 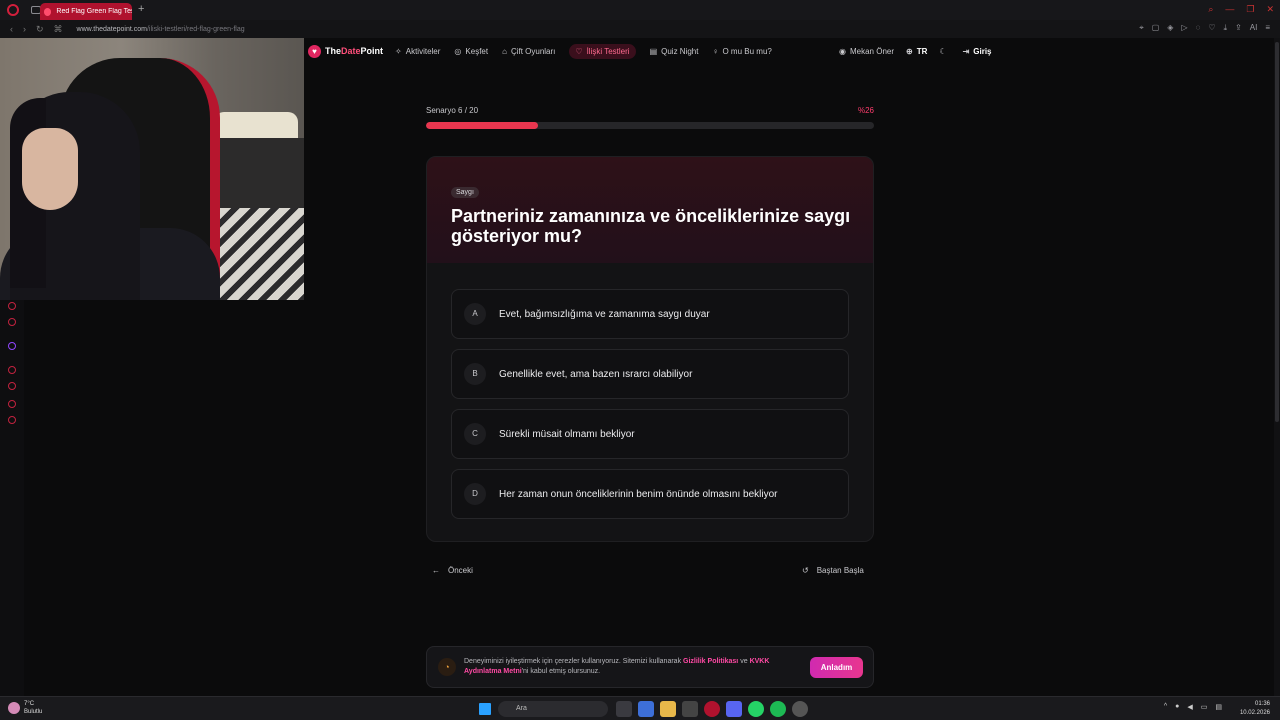 I want to click on share-icon: ⇪, so click(x=1238, y=28).